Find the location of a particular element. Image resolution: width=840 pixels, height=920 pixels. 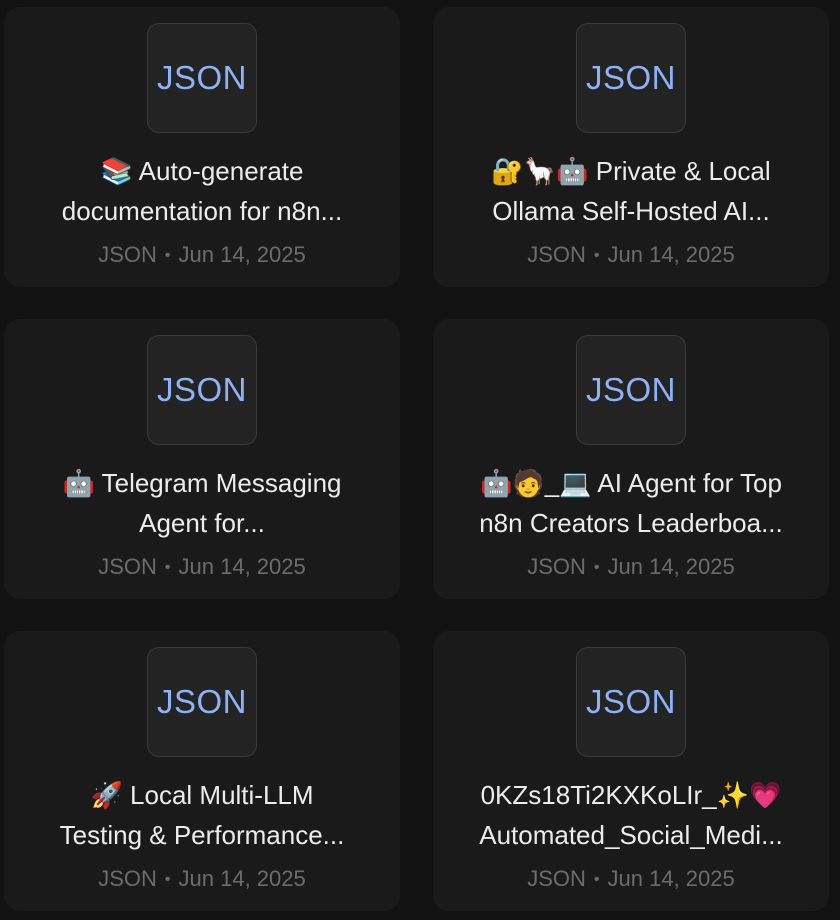

file-title-line: 🤖 Telegram Messaging is located at coordinates (202, 483).